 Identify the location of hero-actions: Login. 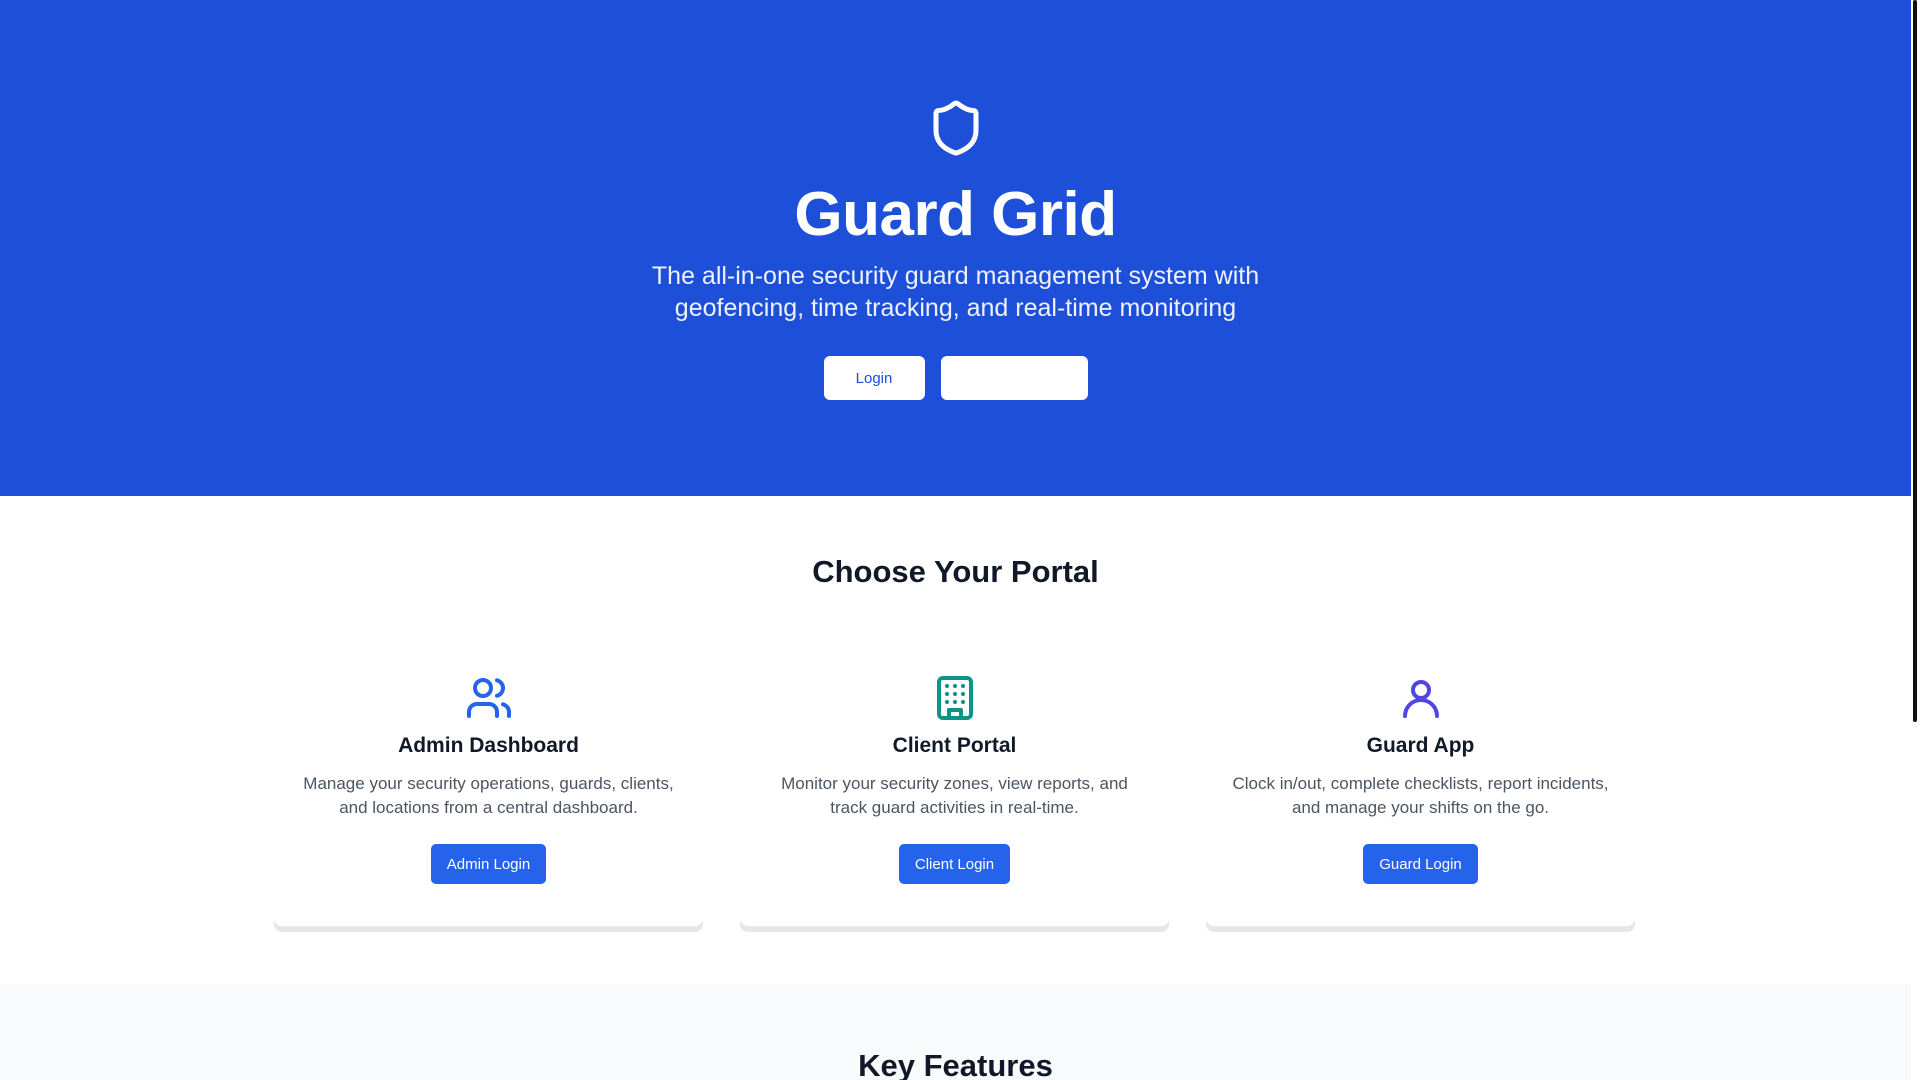
(955, 378).